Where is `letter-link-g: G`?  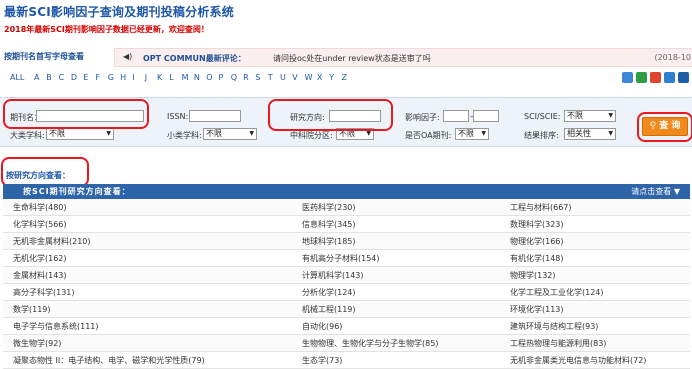
letter-link-g: G is located at coordinates (111, 77).